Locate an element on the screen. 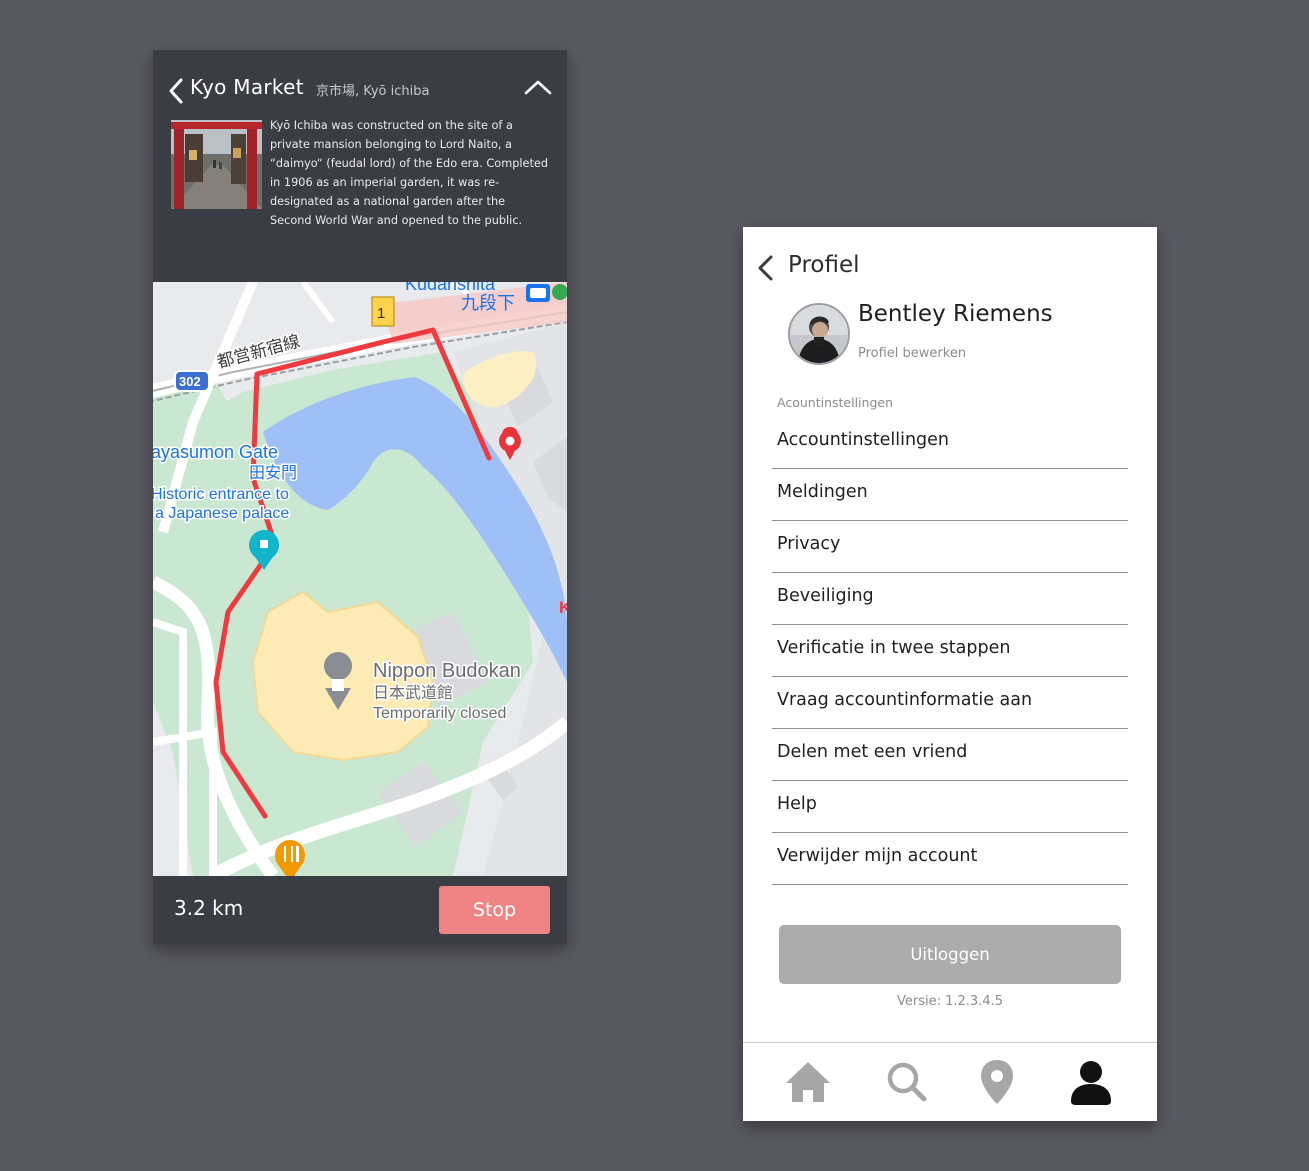 The image size is (1309, 1171). settings-item-delen: Delen met een vriend is located at coordinates (950, 755).